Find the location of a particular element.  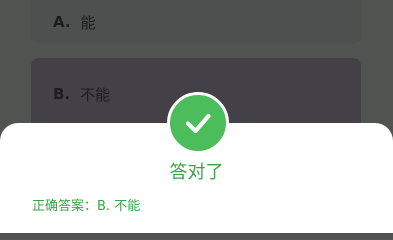

success-badge is located at coordinates (198, 123).